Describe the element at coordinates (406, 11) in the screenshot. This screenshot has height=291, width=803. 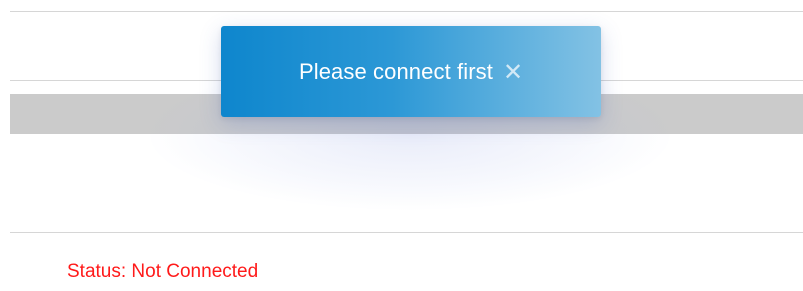
I see `top-divider` at that location.